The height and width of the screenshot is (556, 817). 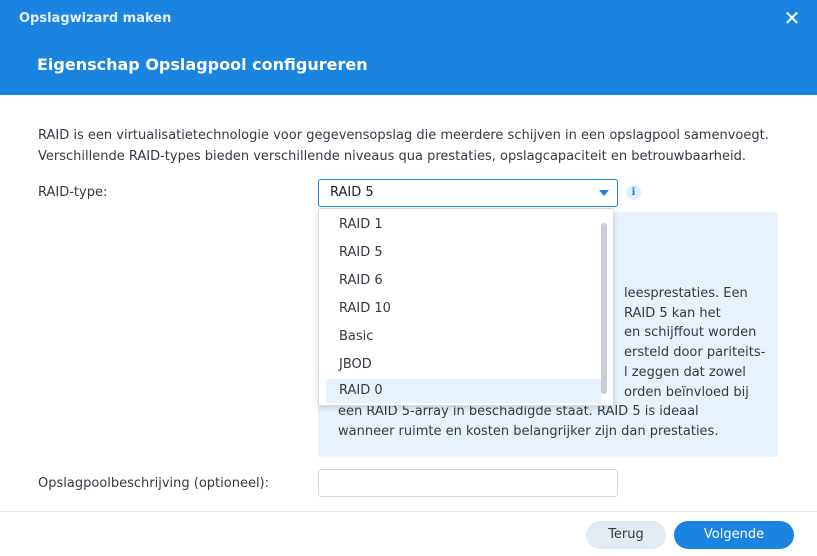 I want to click on close-icon: ✕, so click(x=792, y=18).